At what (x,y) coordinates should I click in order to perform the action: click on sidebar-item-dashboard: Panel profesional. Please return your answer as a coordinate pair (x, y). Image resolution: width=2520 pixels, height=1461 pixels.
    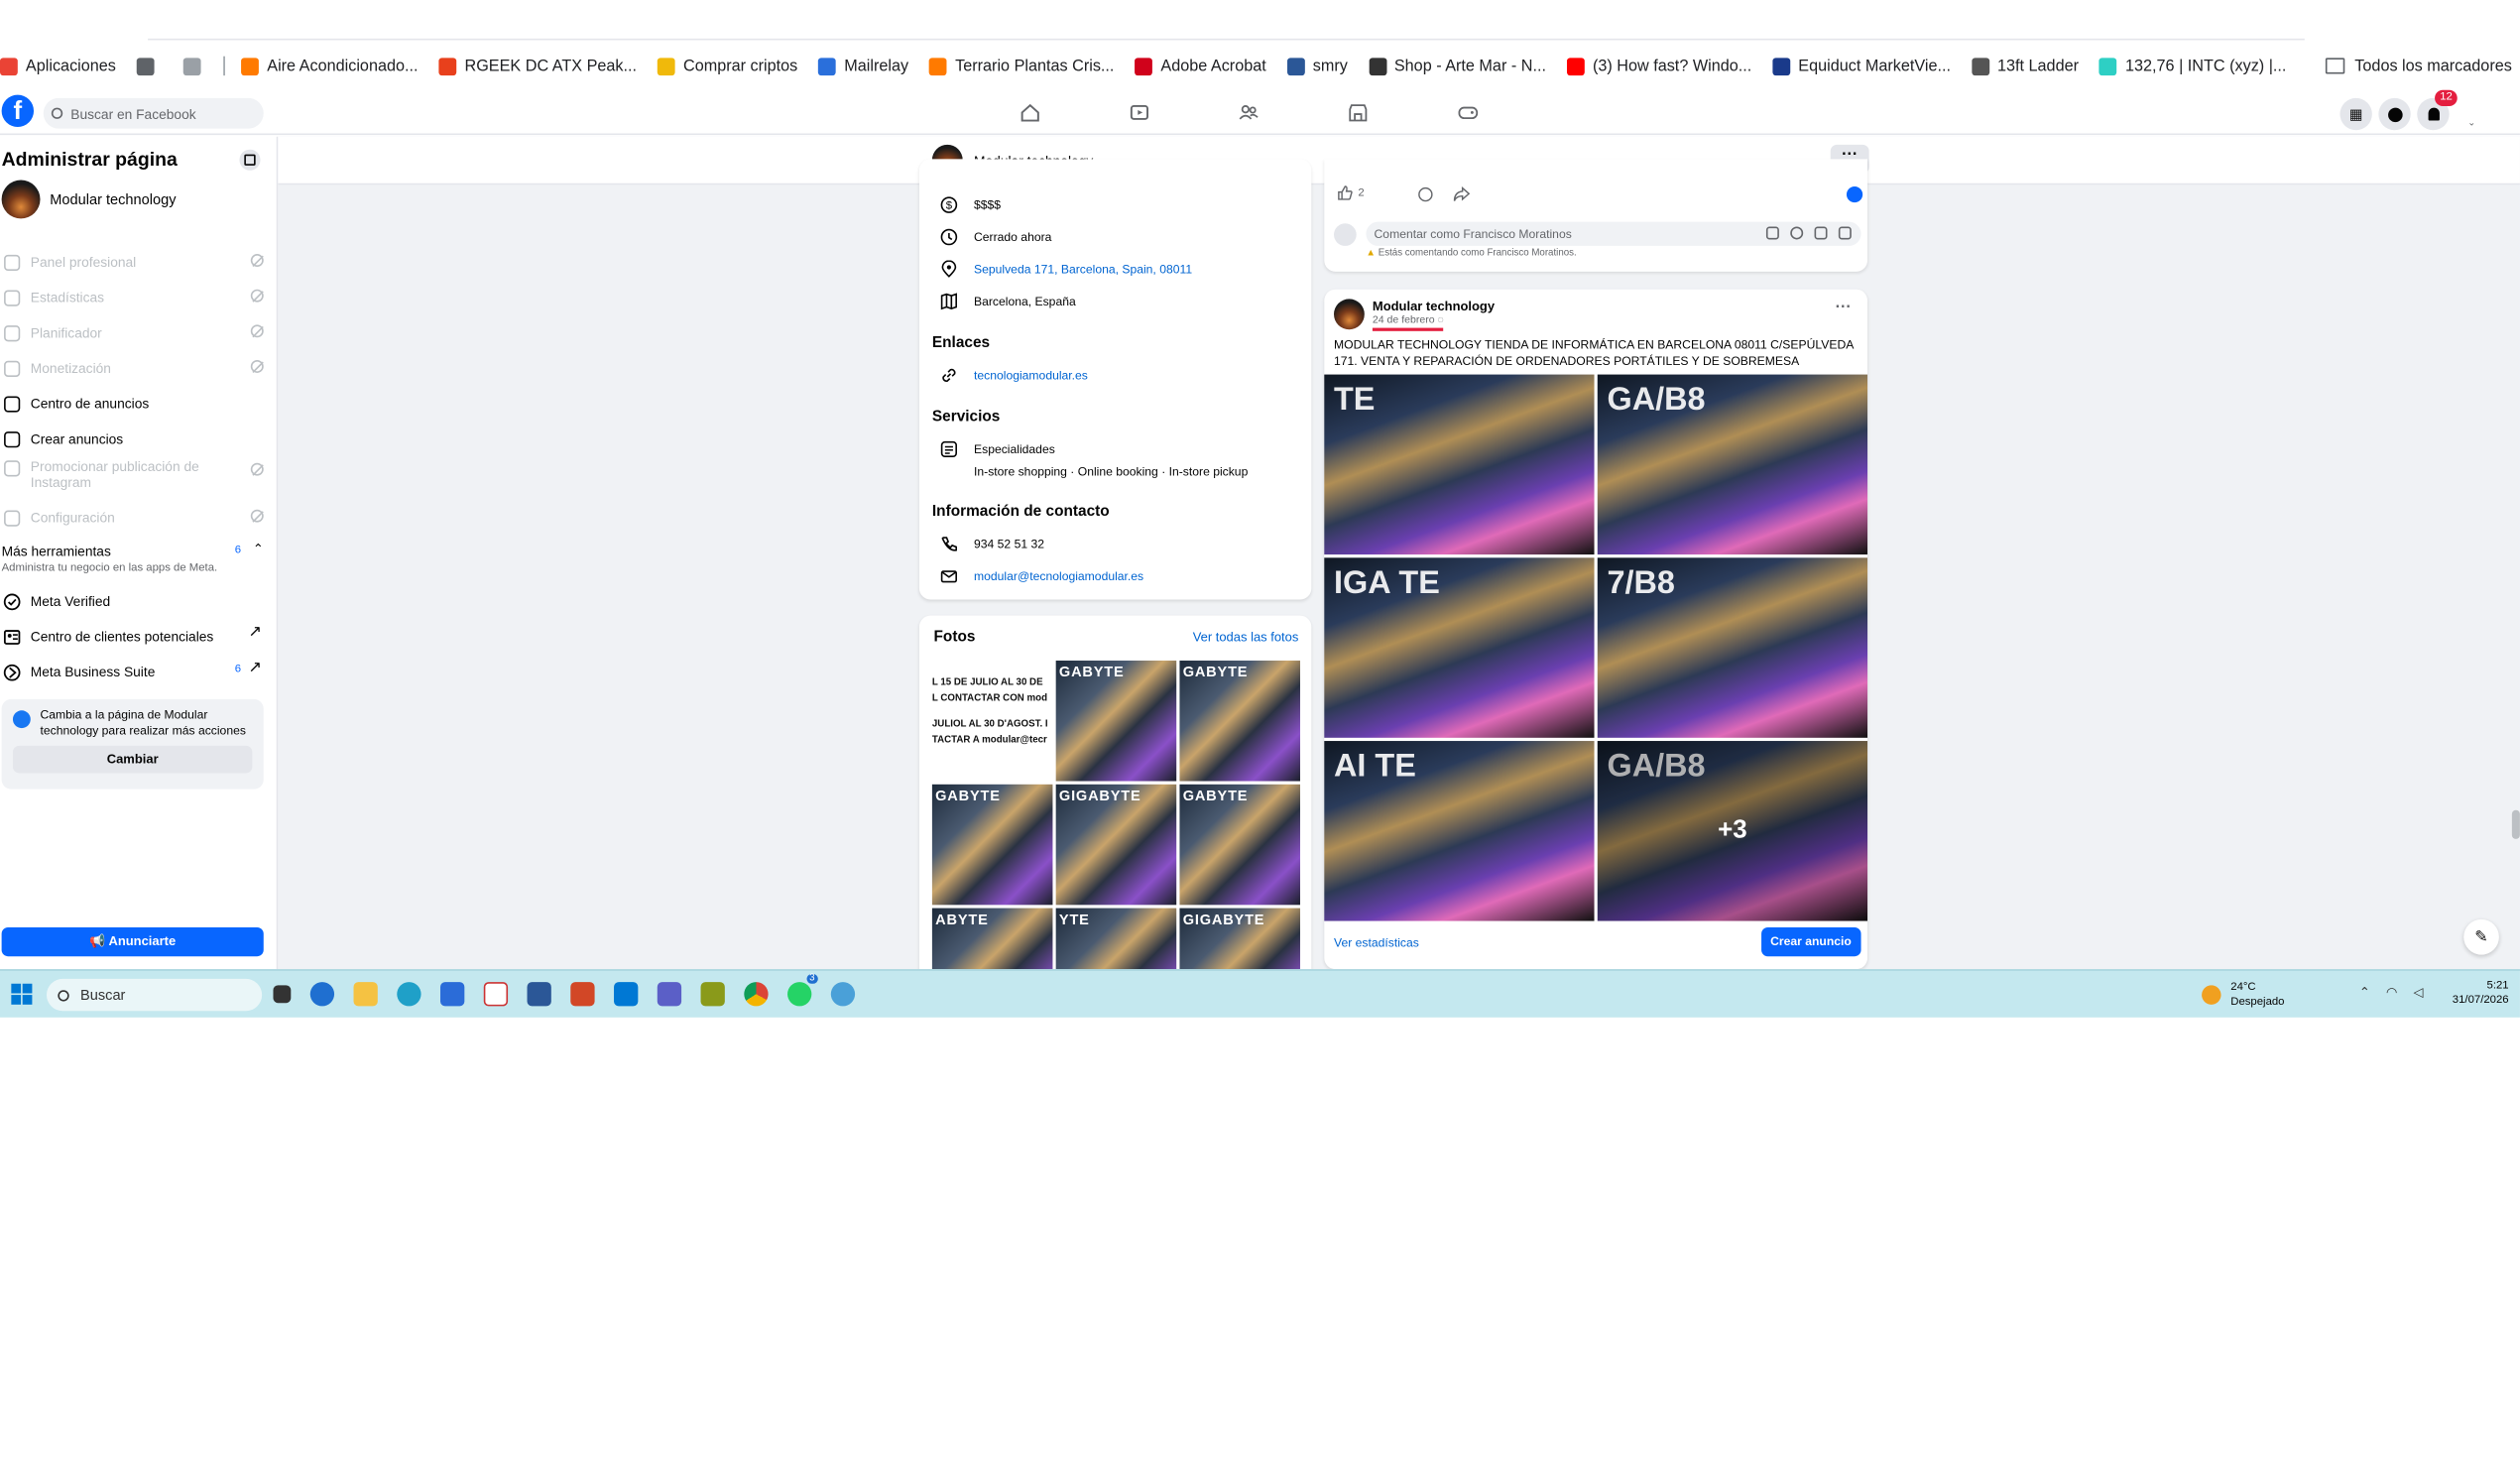
    Looking at the image, I should click on (133, 262).